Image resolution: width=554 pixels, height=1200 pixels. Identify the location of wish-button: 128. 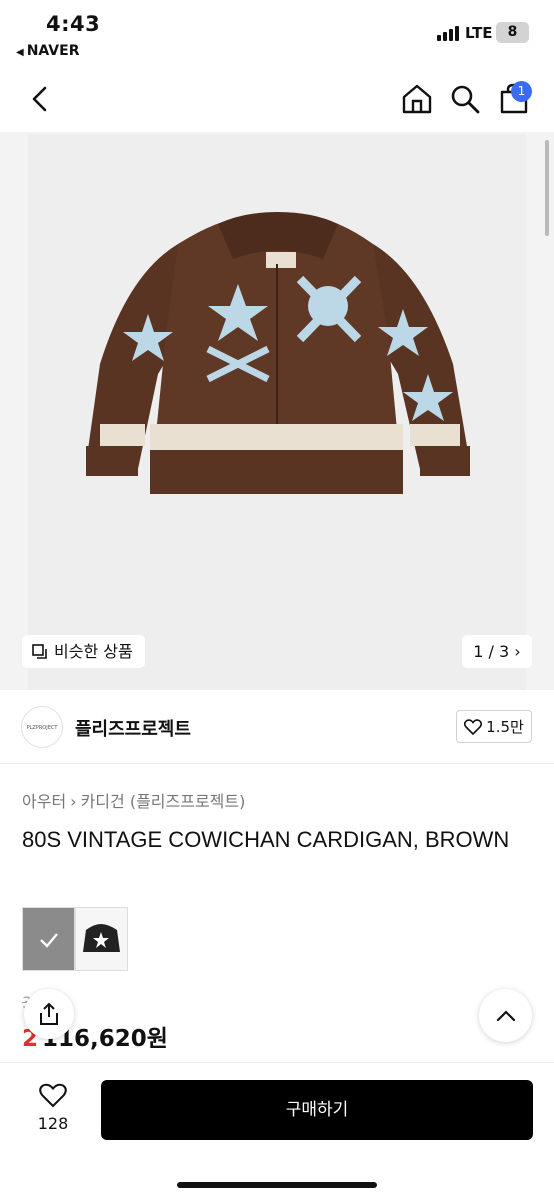
(53, 1108).